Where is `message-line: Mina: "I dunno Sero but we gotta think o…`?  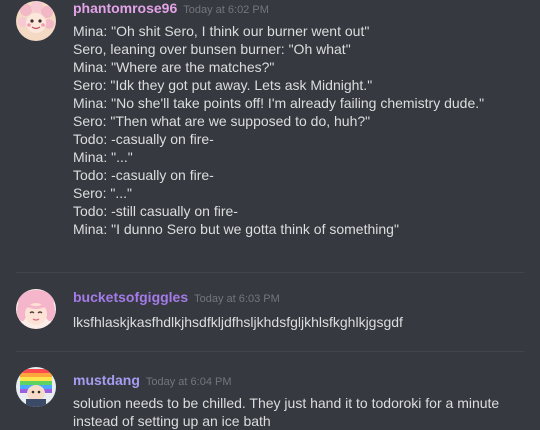 message-line: Mina: "I dunno Sero but we gotta think o… is located at coordinates (236, 229).